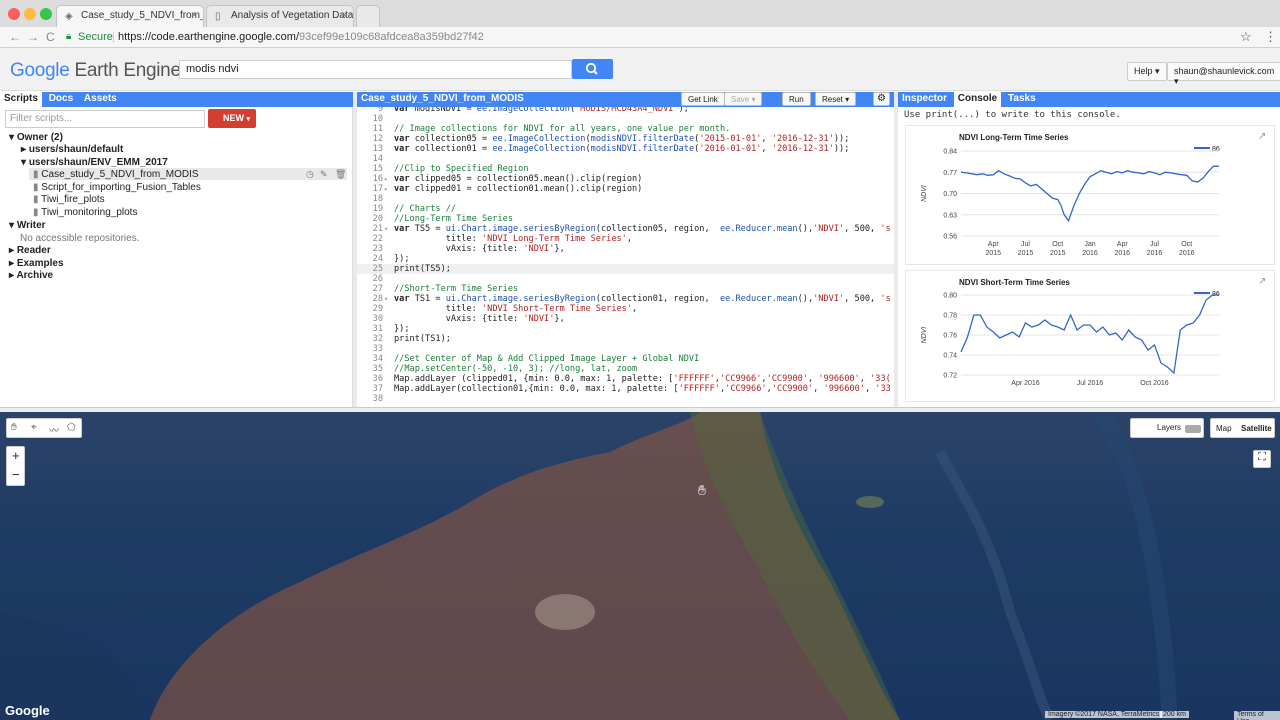 The height and width of the screenshot is (720, 1280). What do you see at coordinates (30, 250) in the screenshot?
I see `tree-reader: ▸ Reader` at bounding box center [30, 250].